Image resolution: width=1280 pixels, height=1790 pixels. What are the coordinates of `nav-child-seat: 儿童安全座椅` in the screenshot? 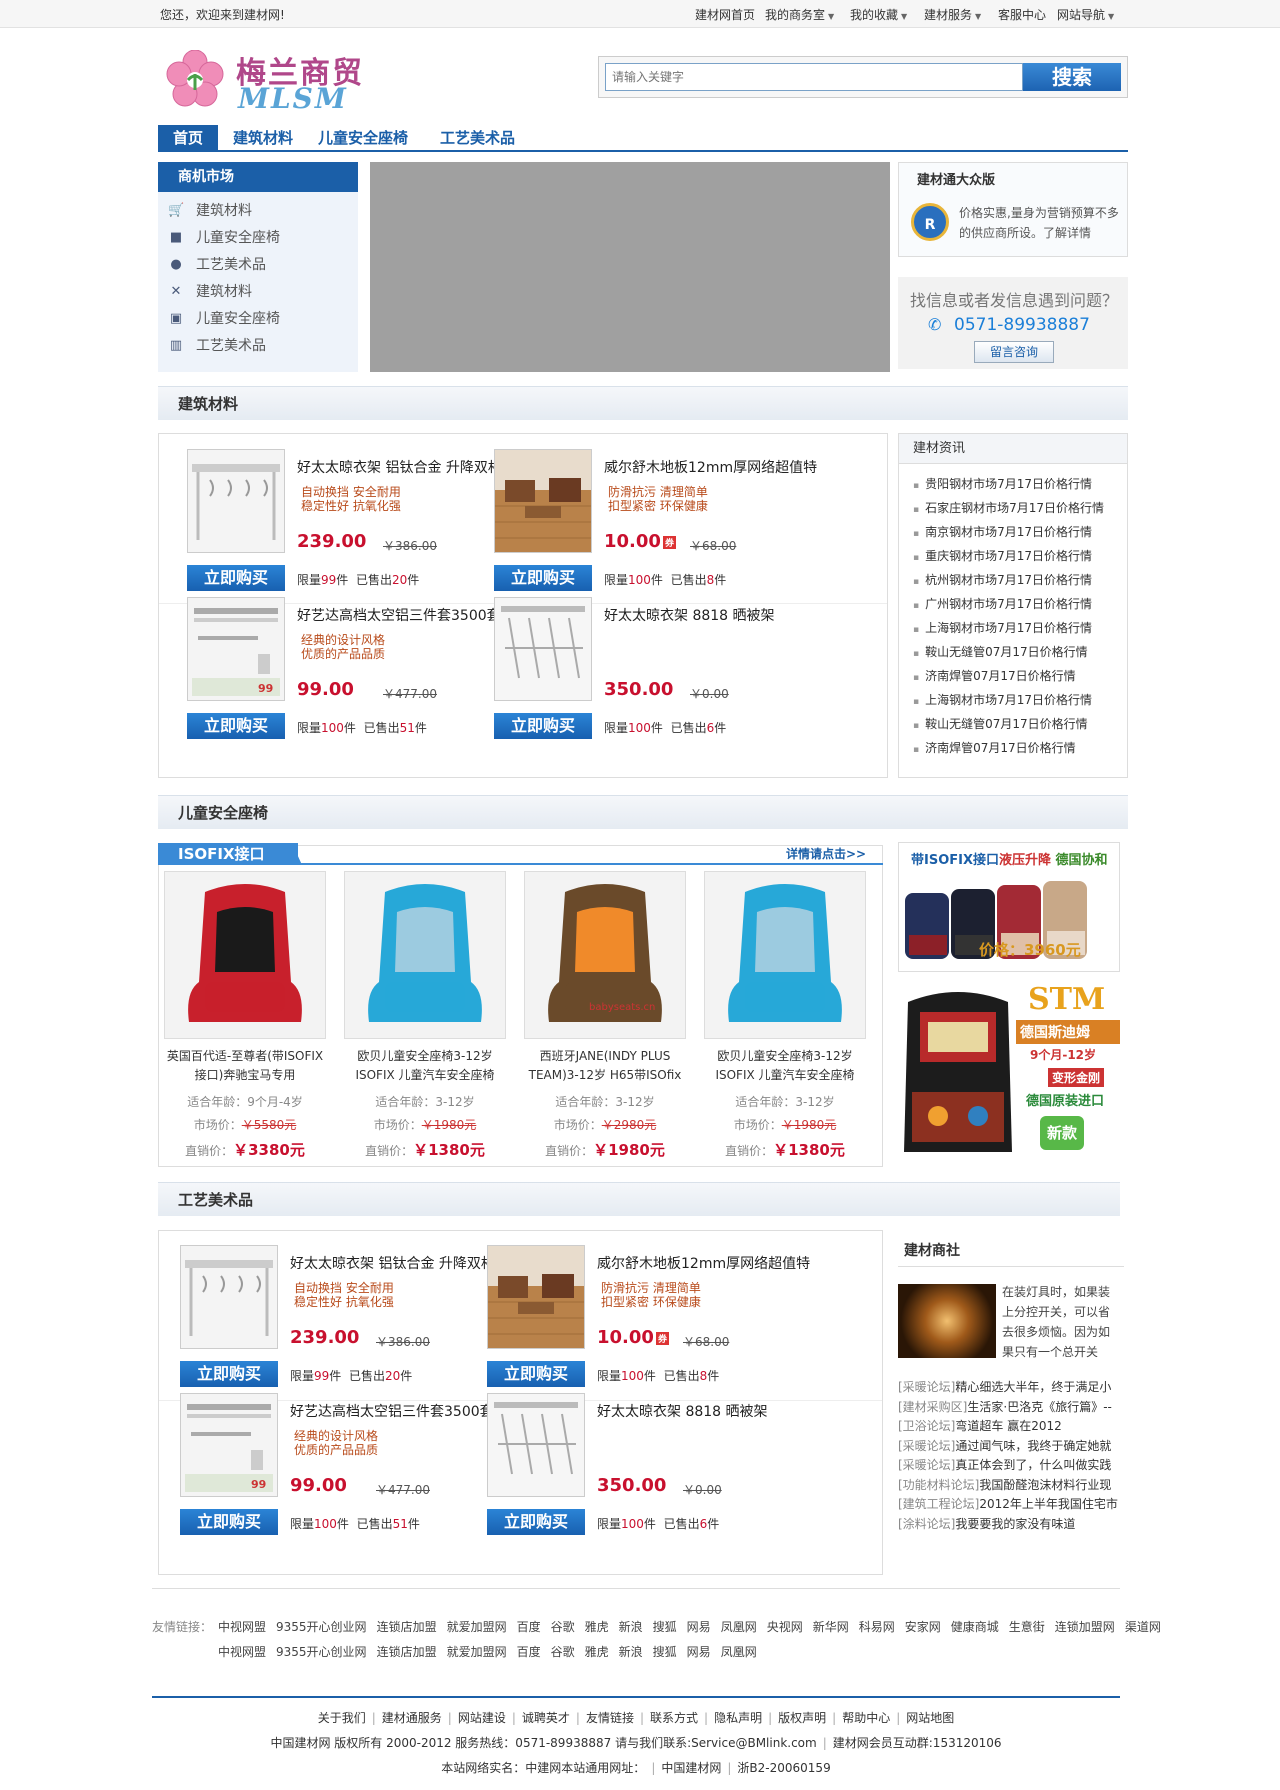 It's located at (363, 138).